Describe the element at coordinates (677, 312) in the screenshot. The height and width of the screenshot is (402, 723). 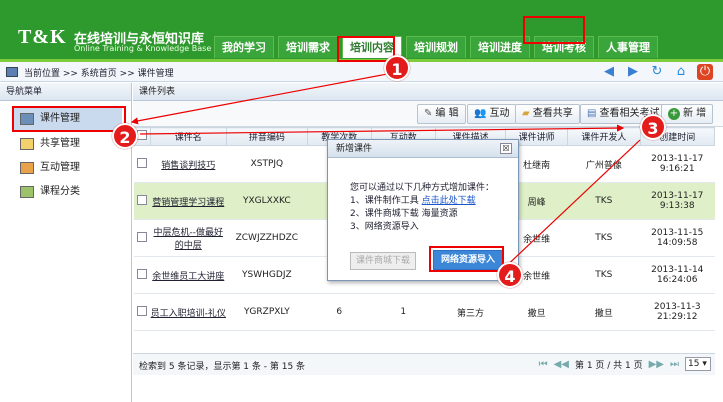
I see `cell-created: 2013-11-3 21:29:12` at that location.